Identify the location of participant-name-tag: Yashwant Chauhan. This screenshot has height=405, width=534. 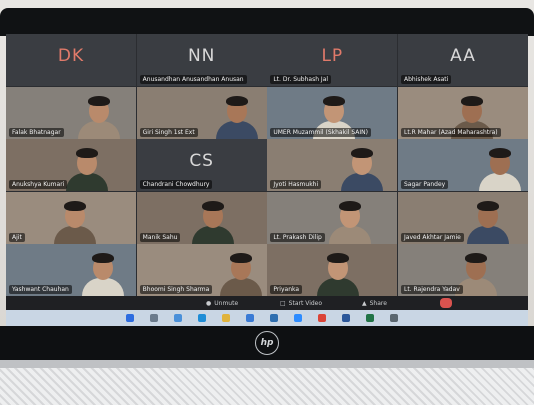
(40, 289).